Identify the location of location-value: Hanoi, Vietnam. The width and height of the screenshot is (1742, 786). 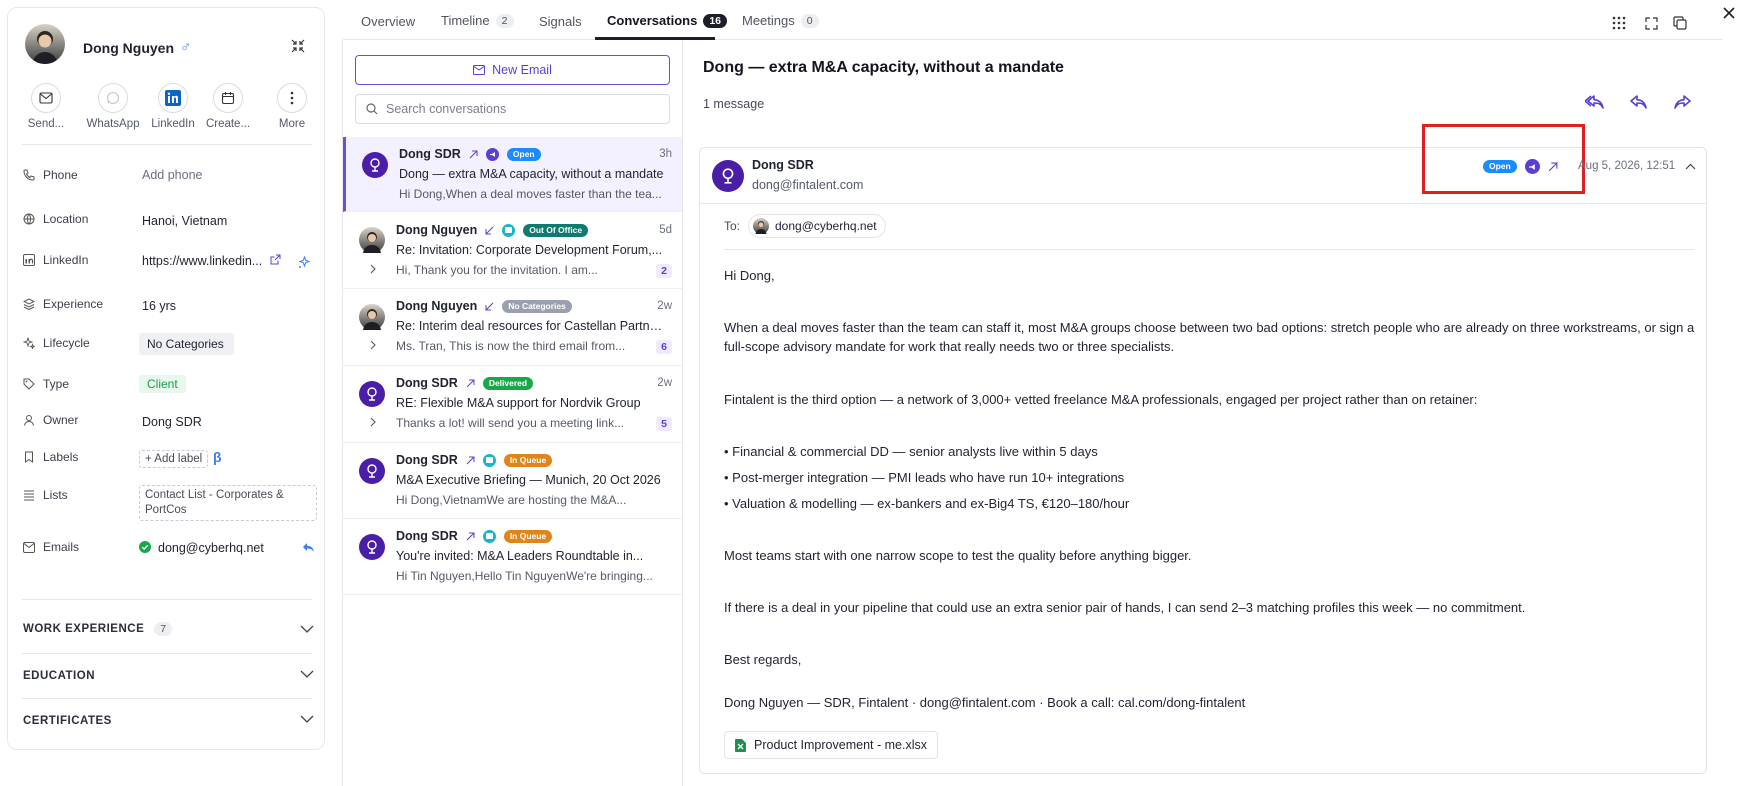
(184, 221).